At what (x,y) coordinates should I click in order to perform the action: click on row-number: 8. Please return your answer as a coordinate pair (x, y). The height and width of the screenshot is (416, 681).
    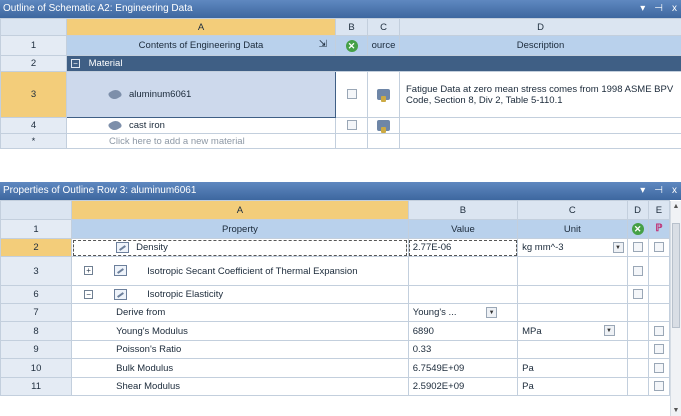
    Looking at the image, I should click on (36, 331).